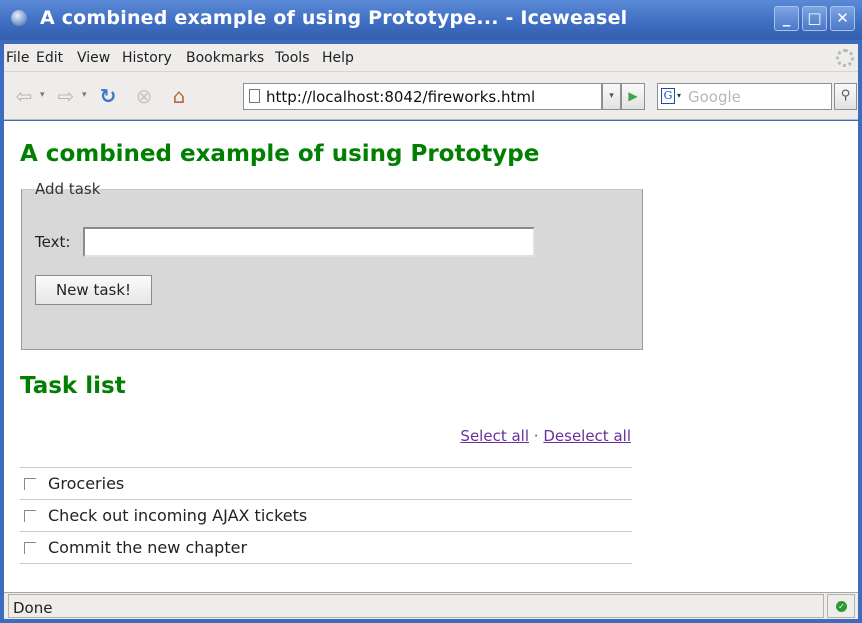 This screenshot has width=862, height=623. I want to click on minimize-button: _, so click(786, 18).